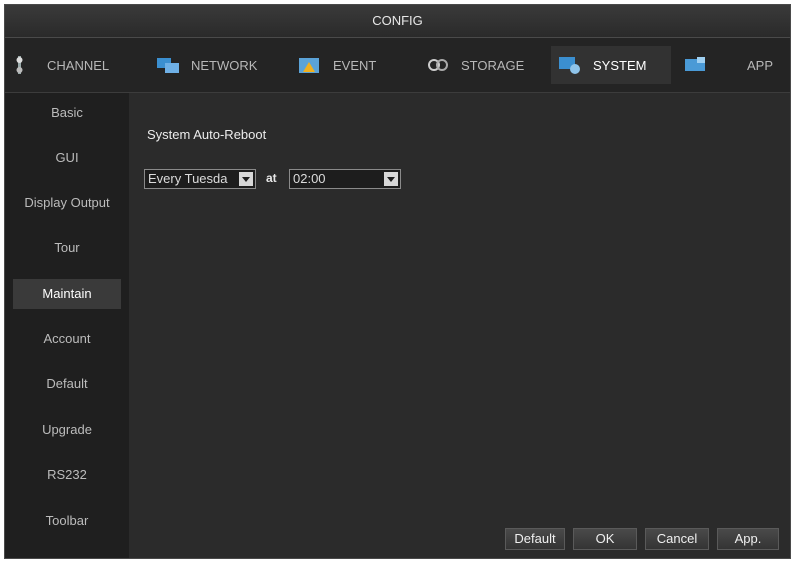  What do you see at coordinates (309, 178) in the screenshot?
I see `reboot-time-value: 02:00` at bounding box center [309, 178].